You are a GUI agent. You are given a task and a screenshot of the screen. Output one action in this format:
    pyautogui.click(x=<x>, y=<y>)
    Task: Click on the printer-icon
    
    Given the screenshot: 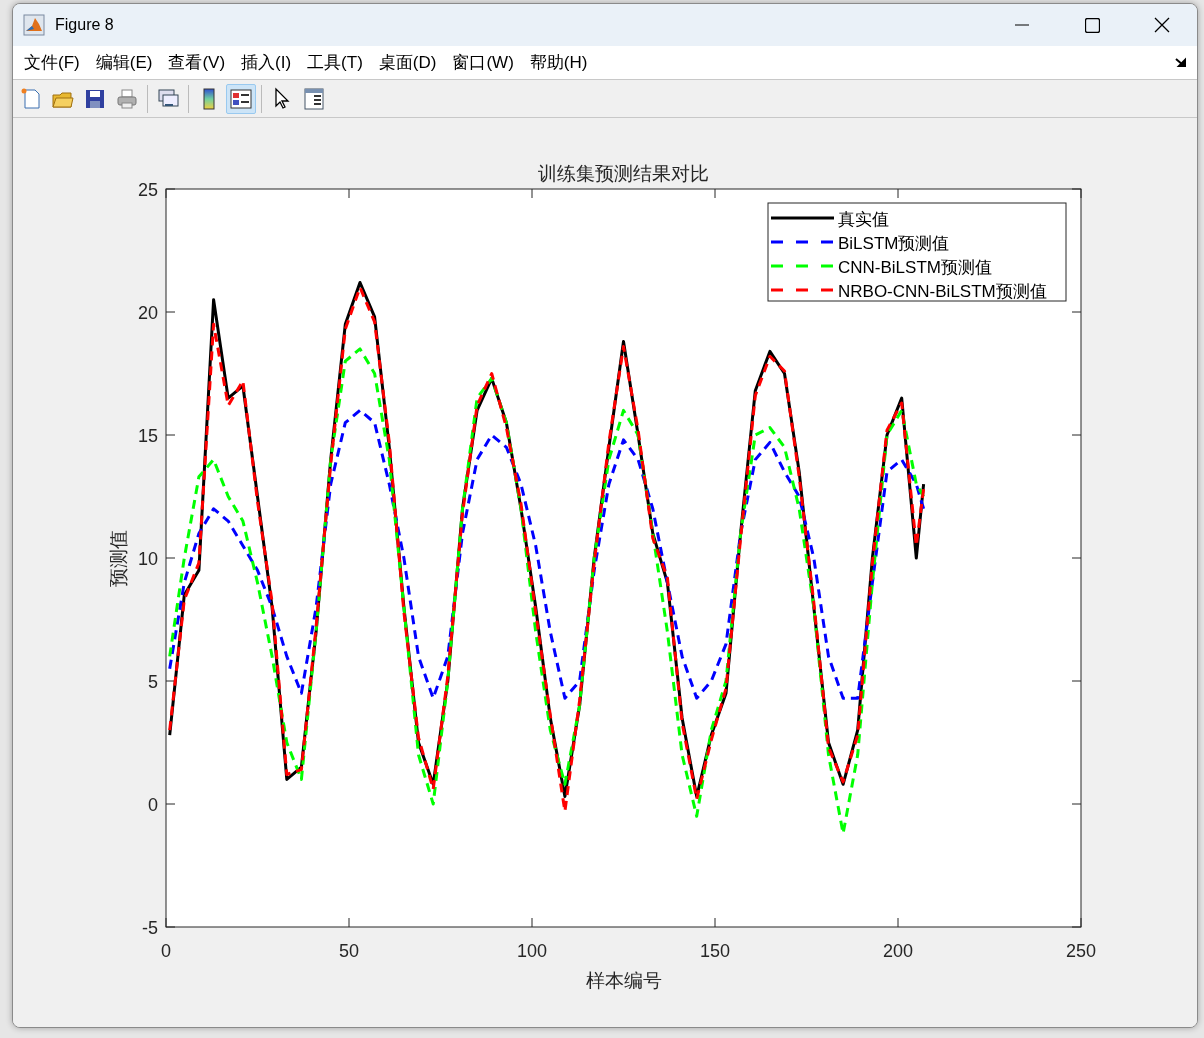 What is the action you would take?
    pyautogui.click(x=127, y=98)
    